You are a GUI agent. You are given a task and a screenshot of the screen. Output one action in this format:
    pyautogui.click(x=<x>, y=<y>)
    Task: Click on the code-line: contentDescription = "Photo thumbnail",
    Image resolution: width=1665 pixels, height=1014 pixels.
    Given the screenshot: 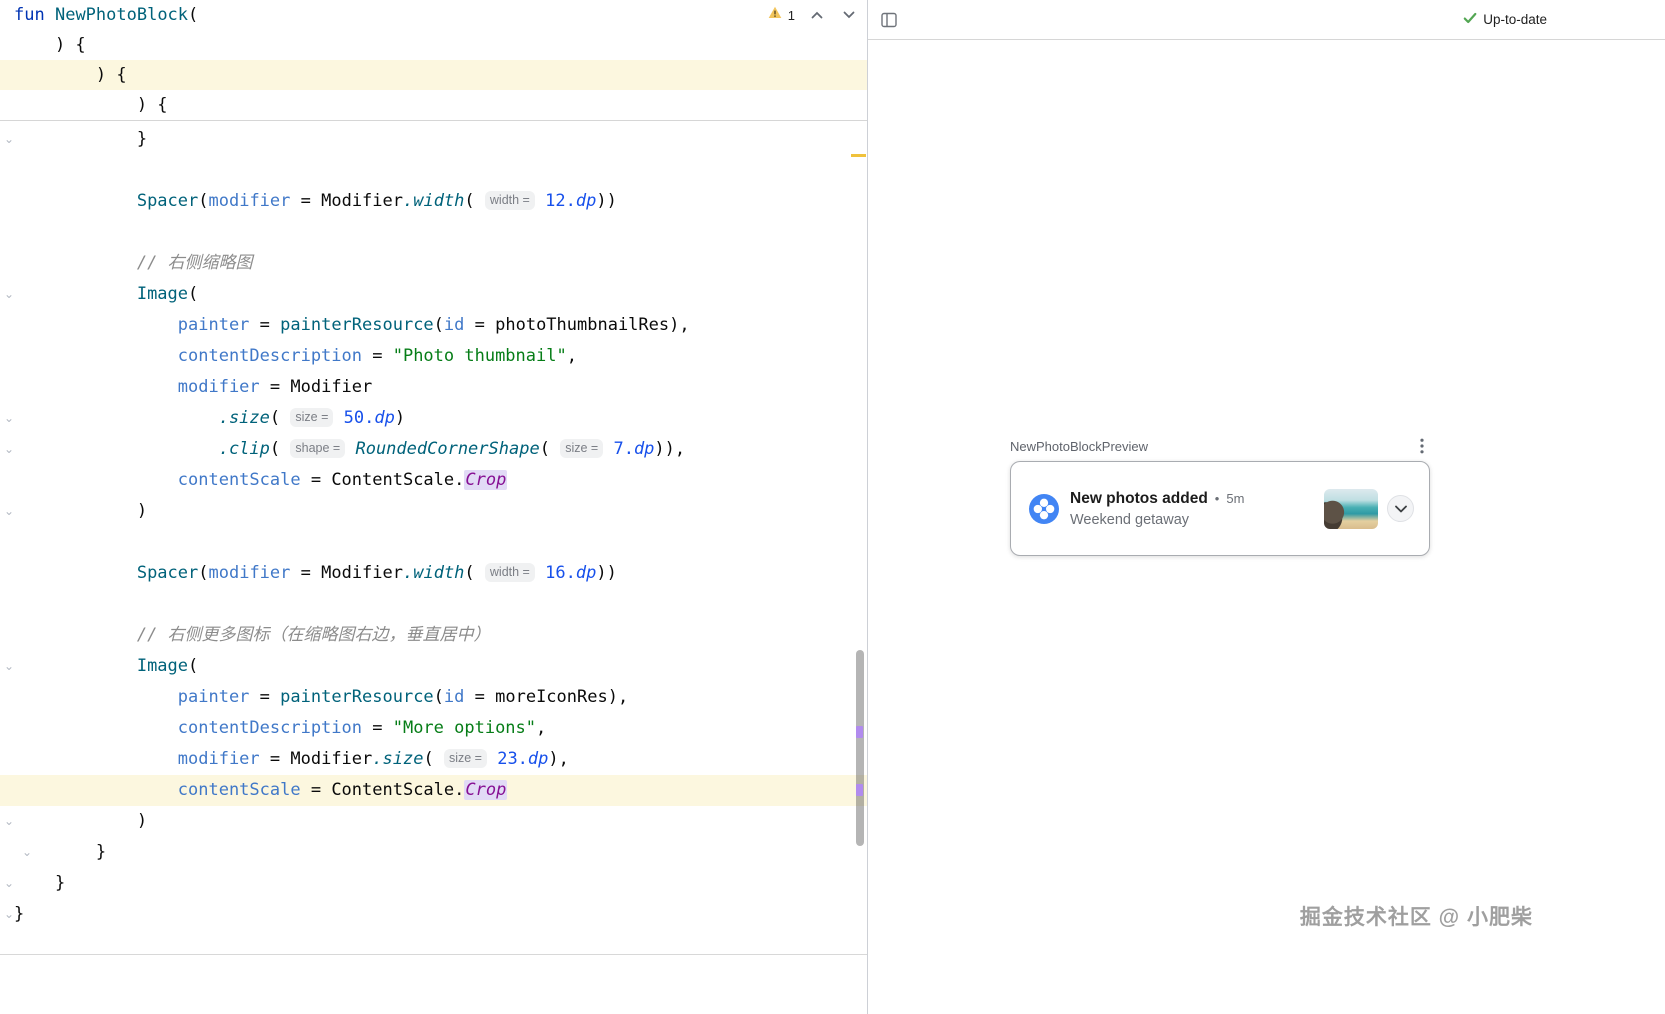 What is the action you would take?
    pyautogui.click(x=433, y=356)
    